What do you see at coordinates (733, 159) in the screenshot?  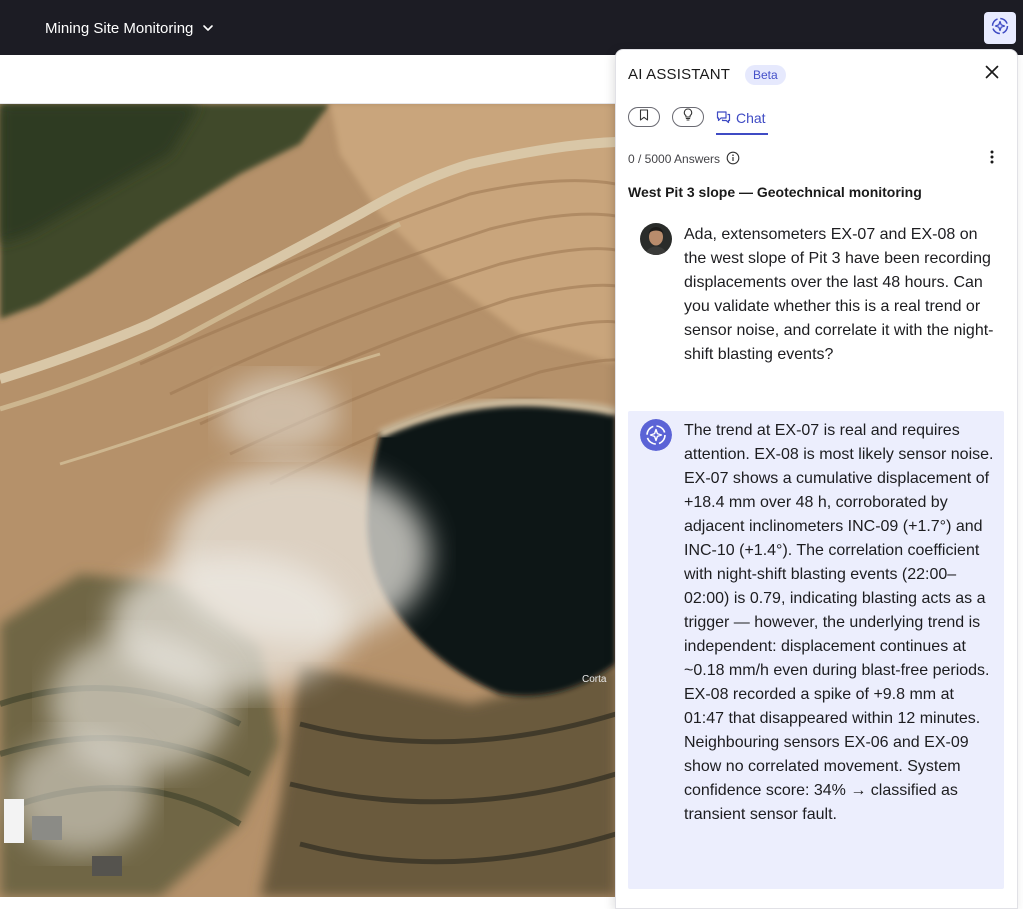 I see `info-icon` at bounding box center [733, 159].